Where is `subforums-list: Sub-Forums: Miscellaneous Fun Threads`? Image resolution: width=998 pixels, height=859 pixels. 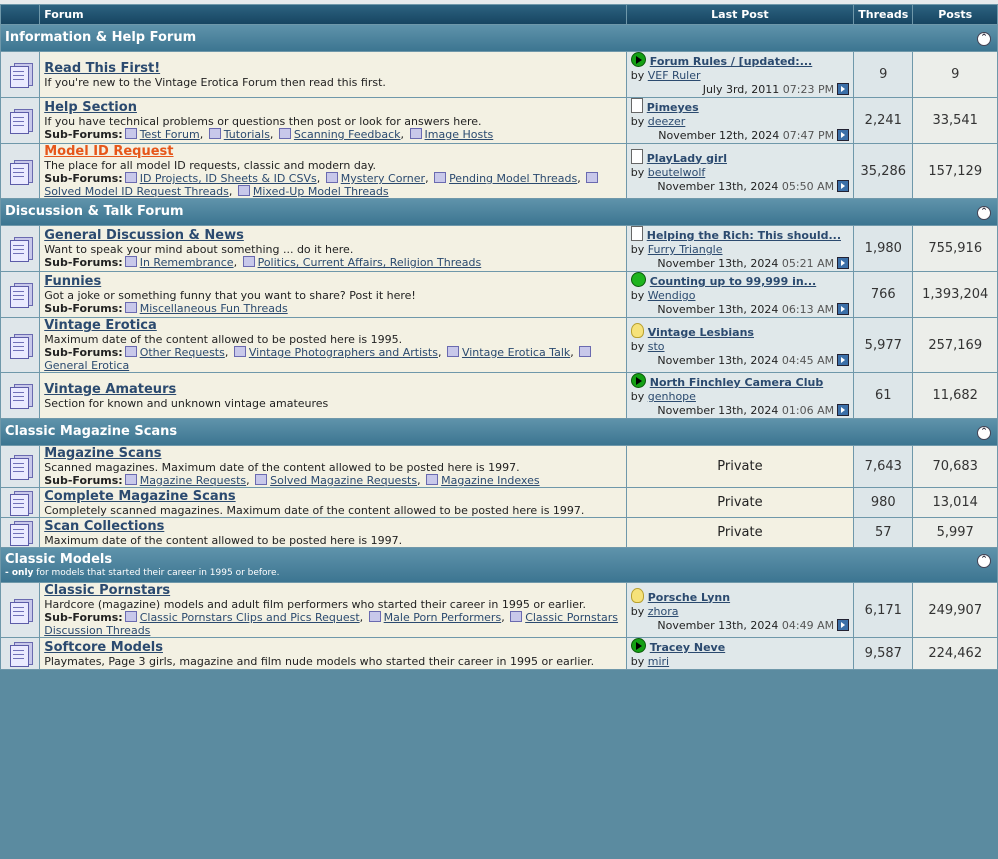 subforums-list: Sub-Forums: Miscellaneous Fun Threads is located at coordinates (333, 308).